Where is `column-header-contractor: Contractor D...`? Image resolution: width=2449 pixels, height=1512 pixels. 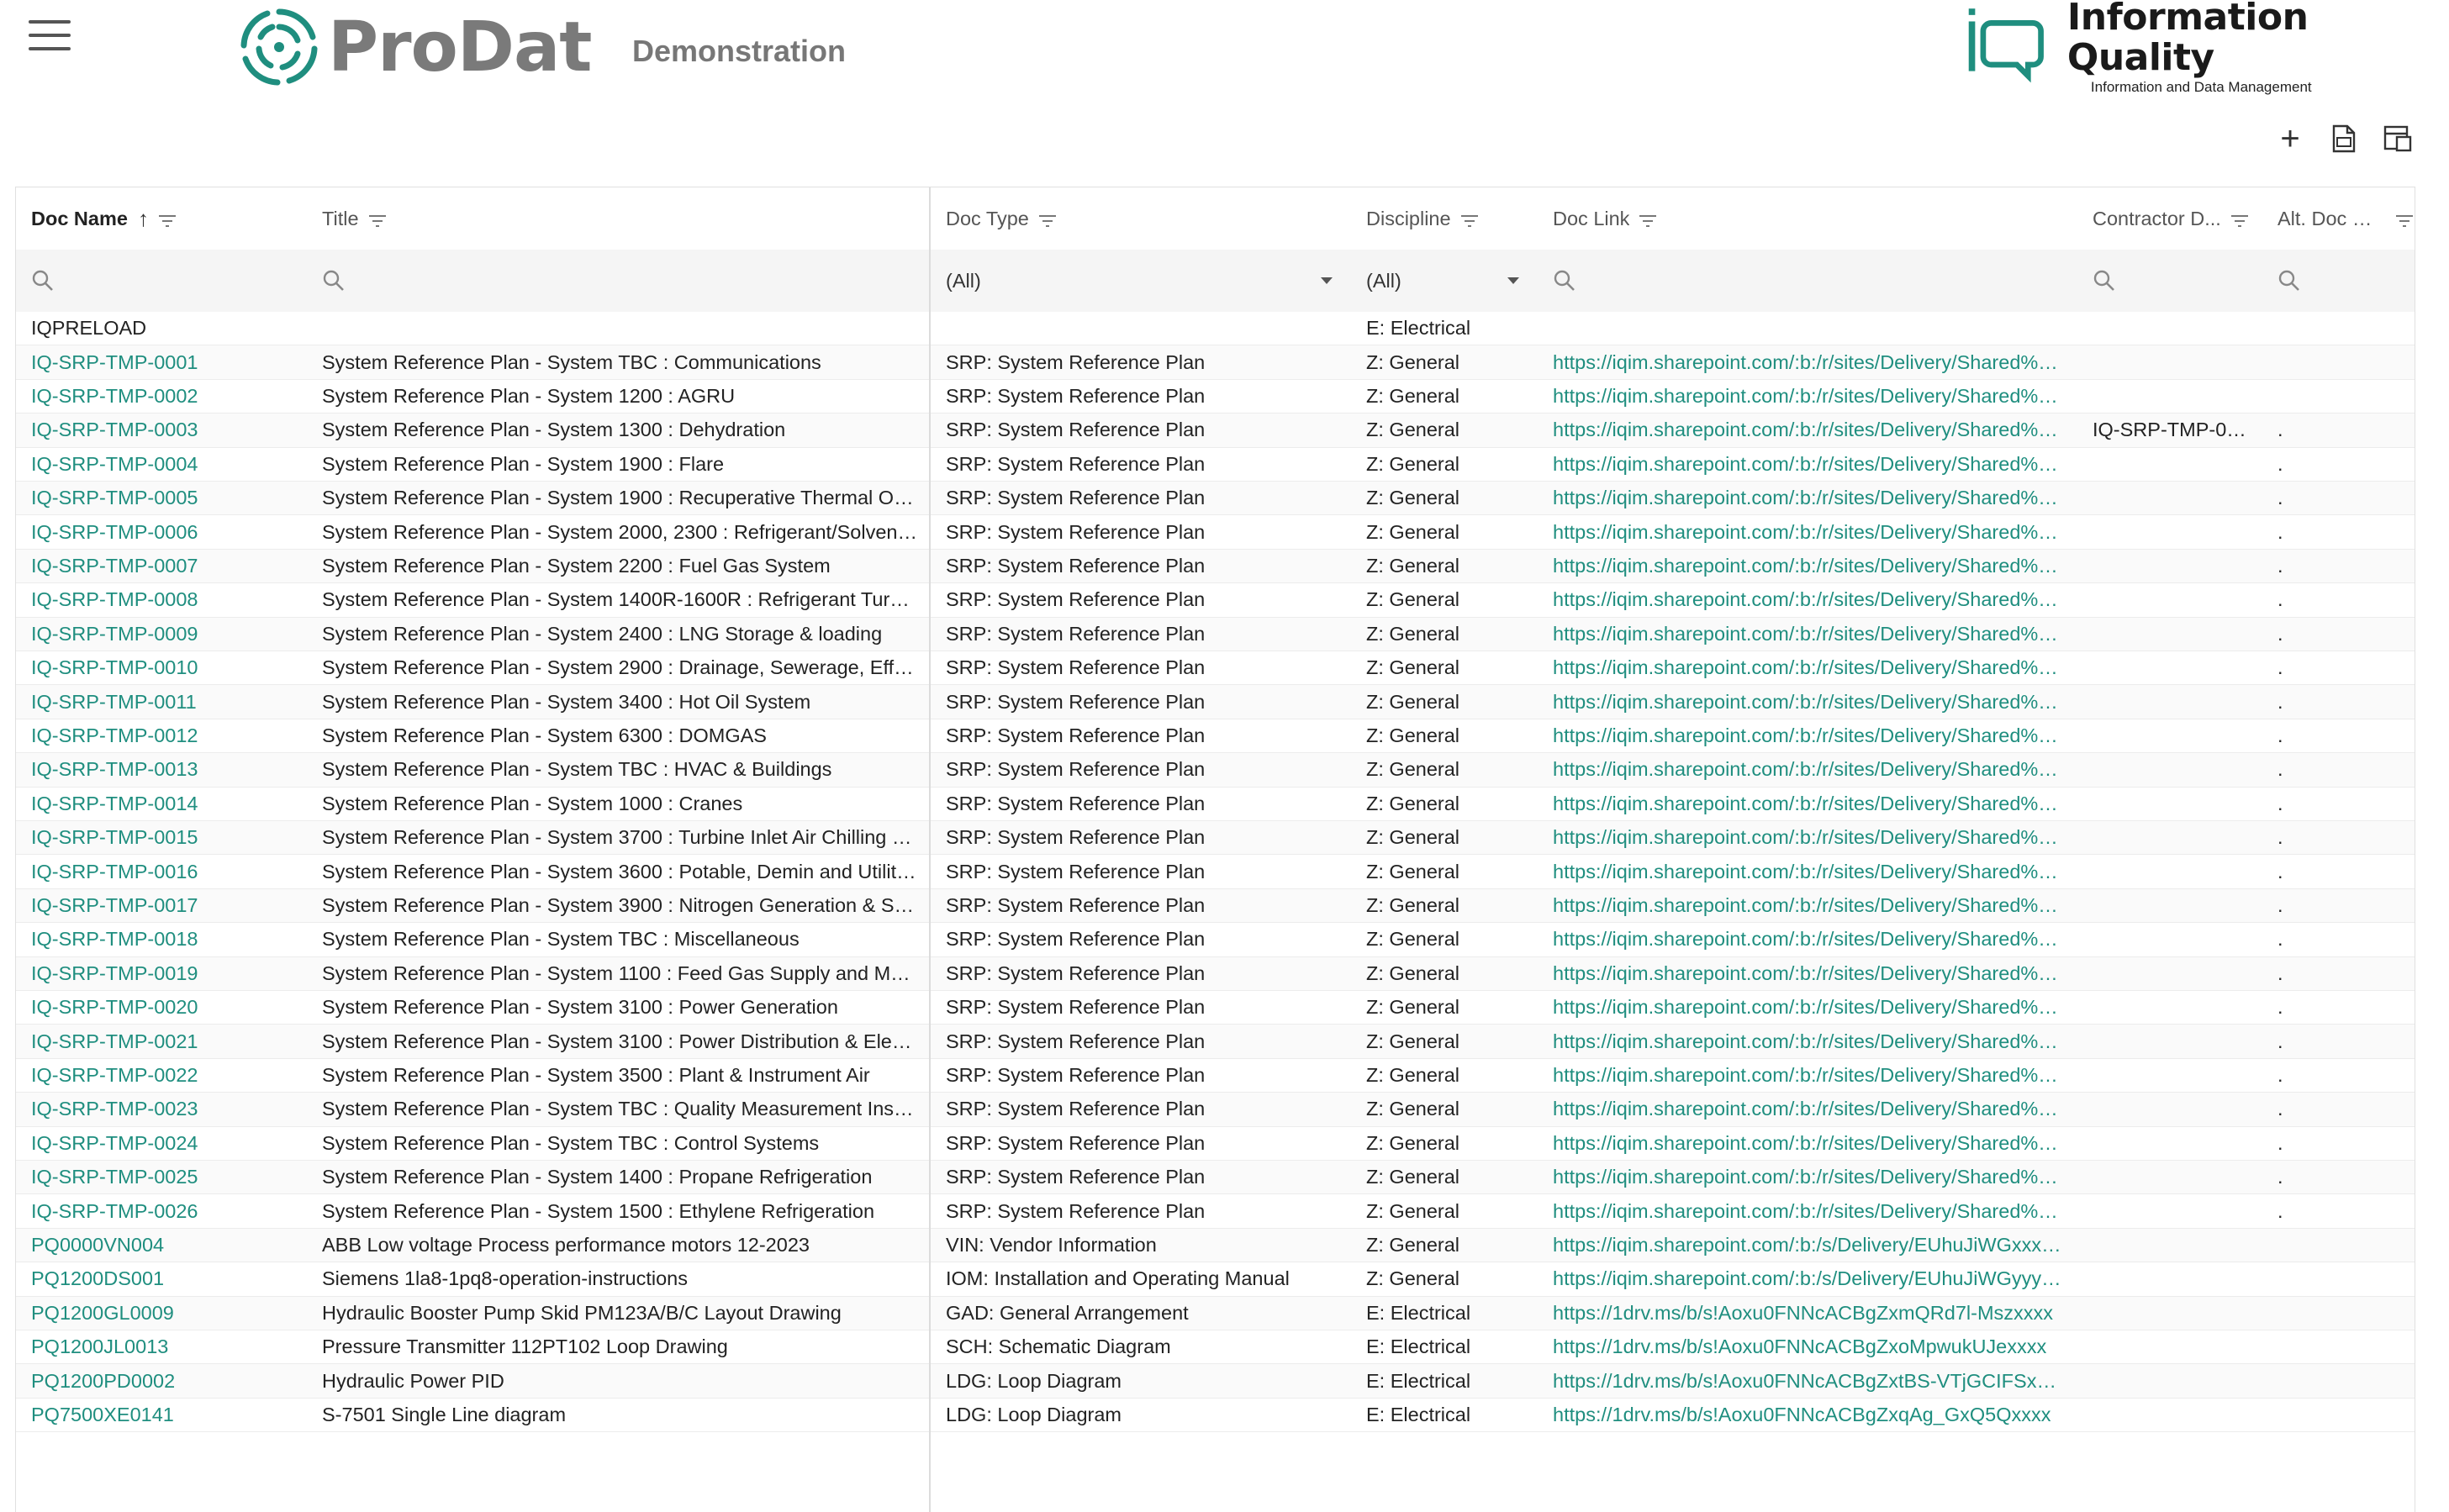
column-header-contractor: Contractor D... is located at coordinates (2169, 219).